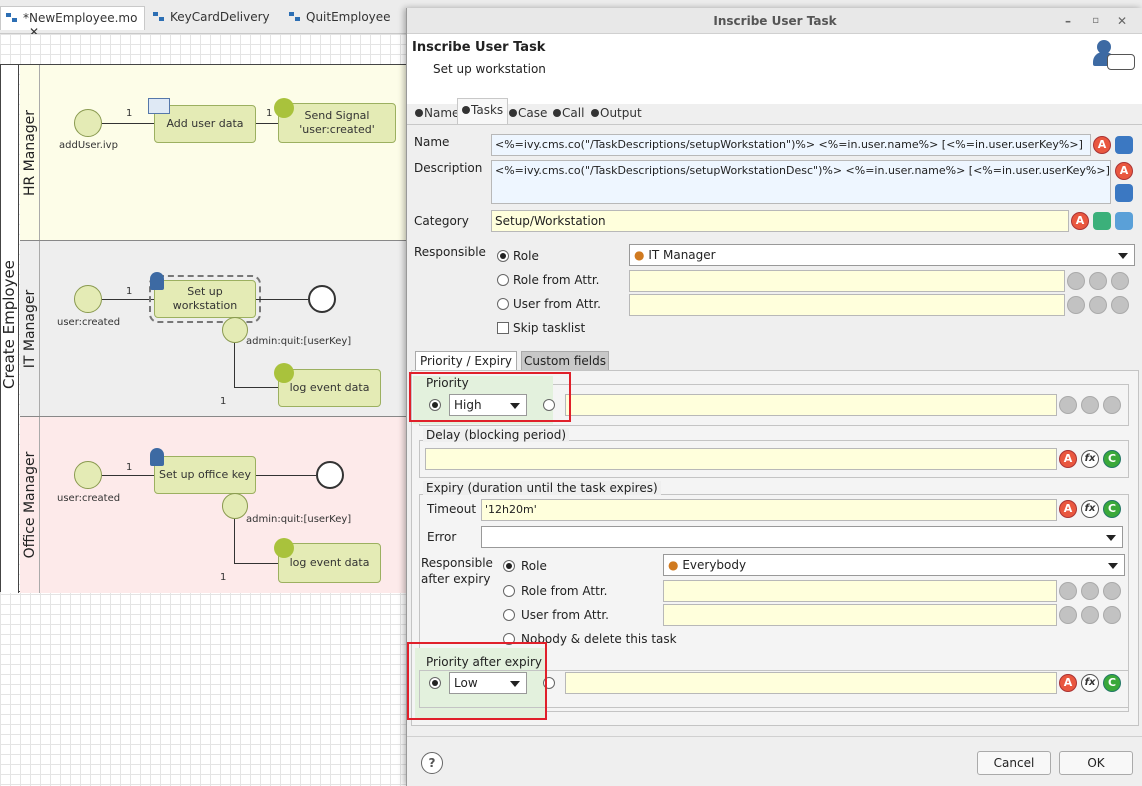 This screenshot has width=1142, height=786. What do you see at coordinates (503, 256) in the screenshot?
I see `responsible-role-radio` at bounding box center [503, 256].